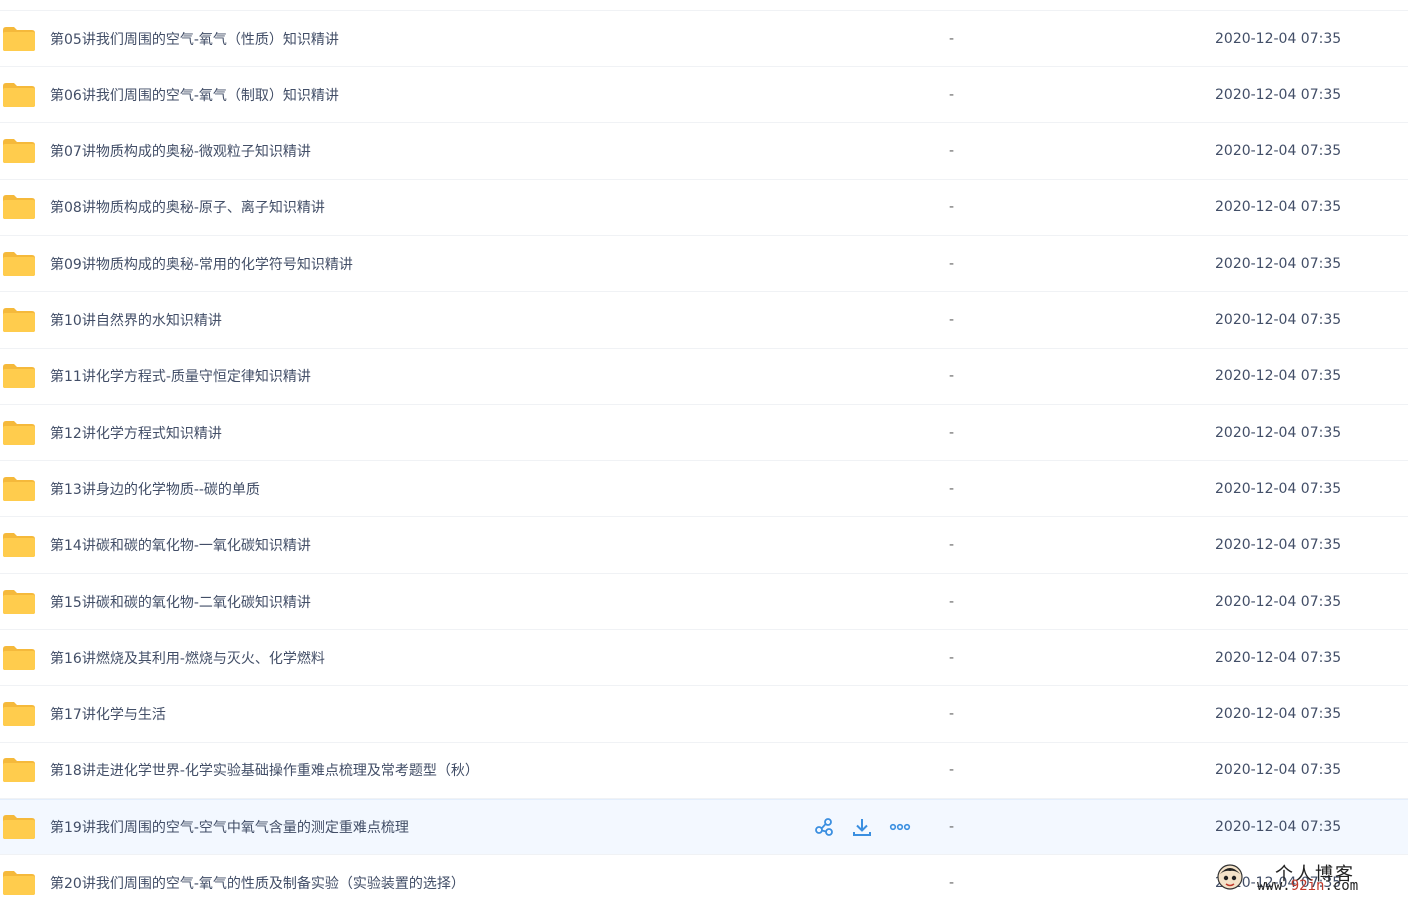 This screenshot has width=1408, height=901. I want to click on file-row: 第17讲化学与生活 - 2020-12-04 07:35, so click(704, 715).